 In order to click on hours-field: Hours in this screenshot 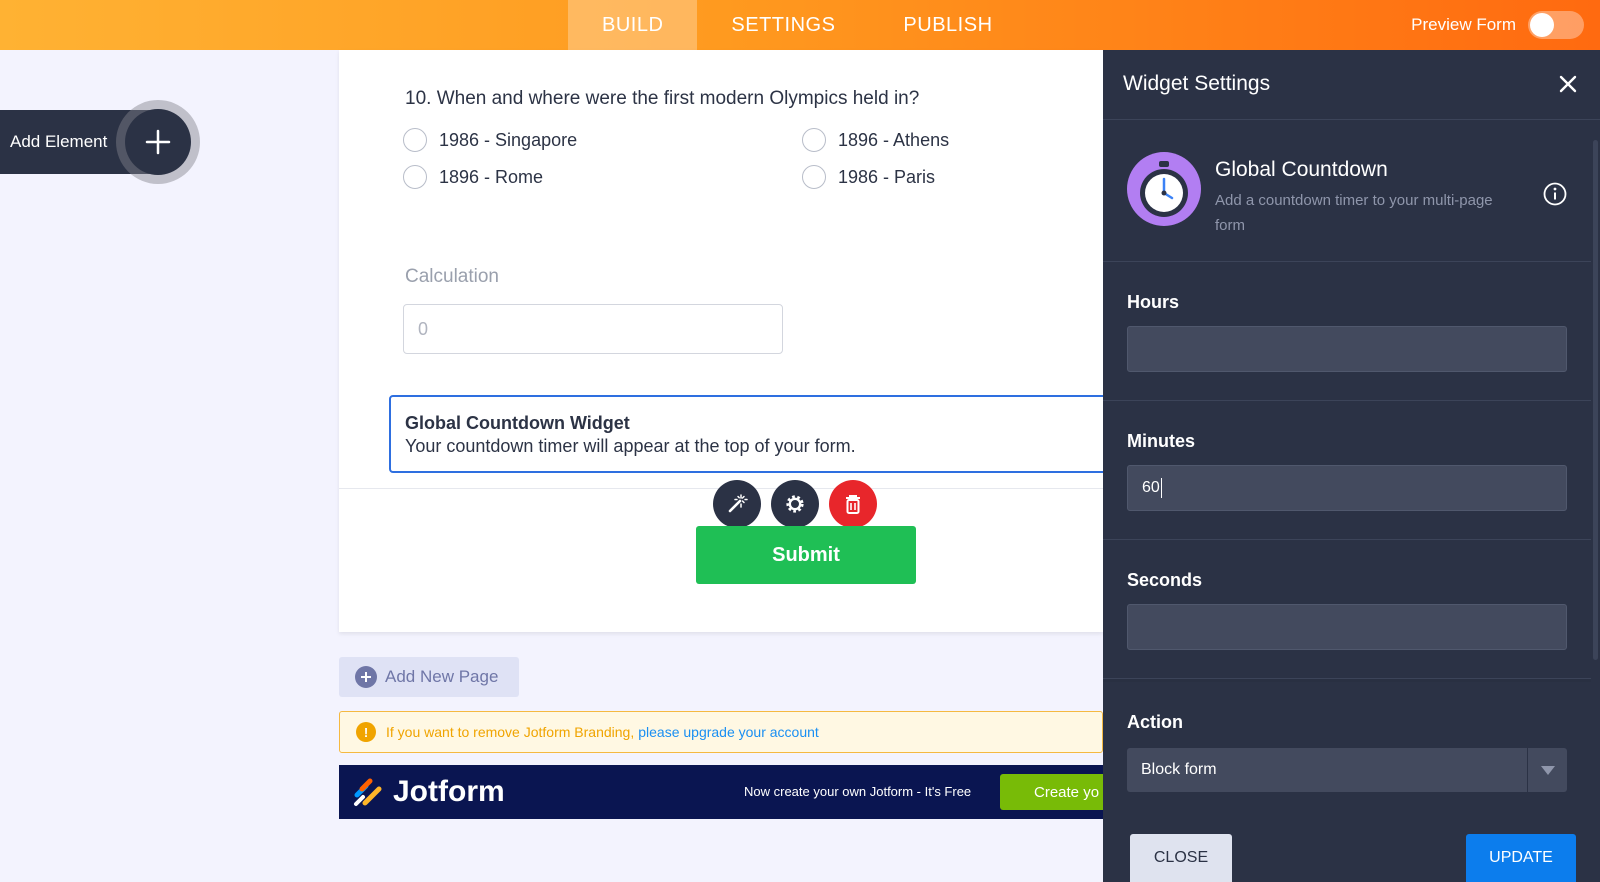, I will do `click(1347, 331)`.